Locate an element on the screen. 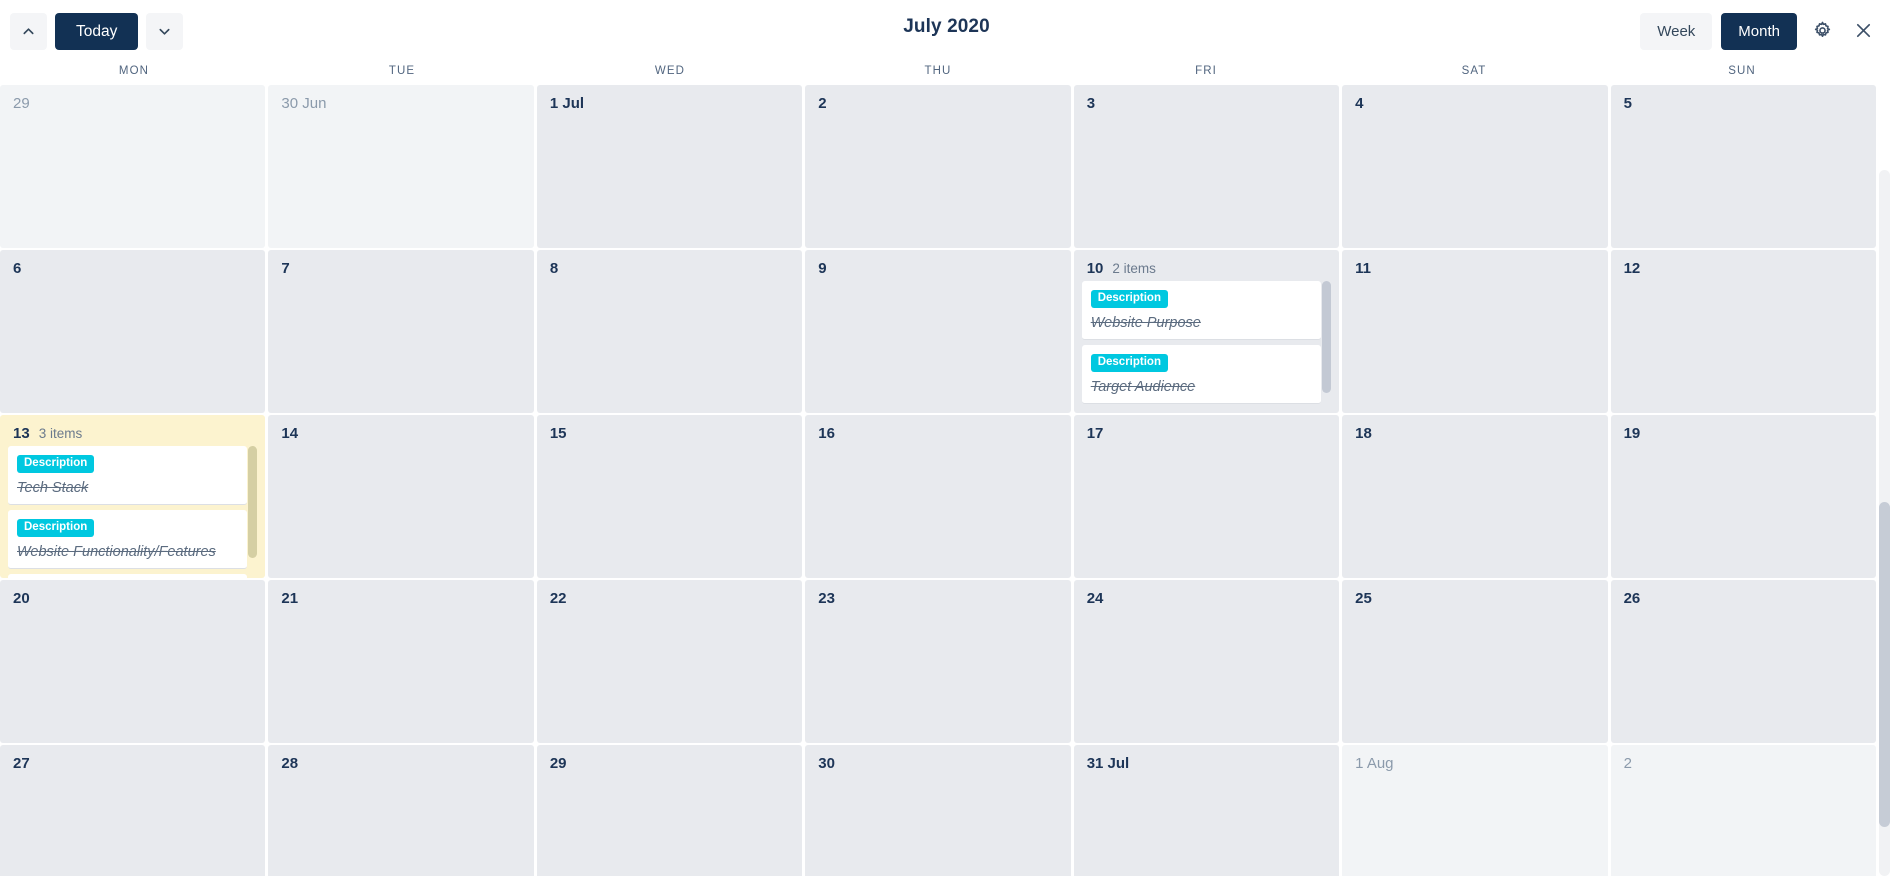 This screenshot has width=1893, height=876. day-cell: 30 is located at coordinates (938, 810).